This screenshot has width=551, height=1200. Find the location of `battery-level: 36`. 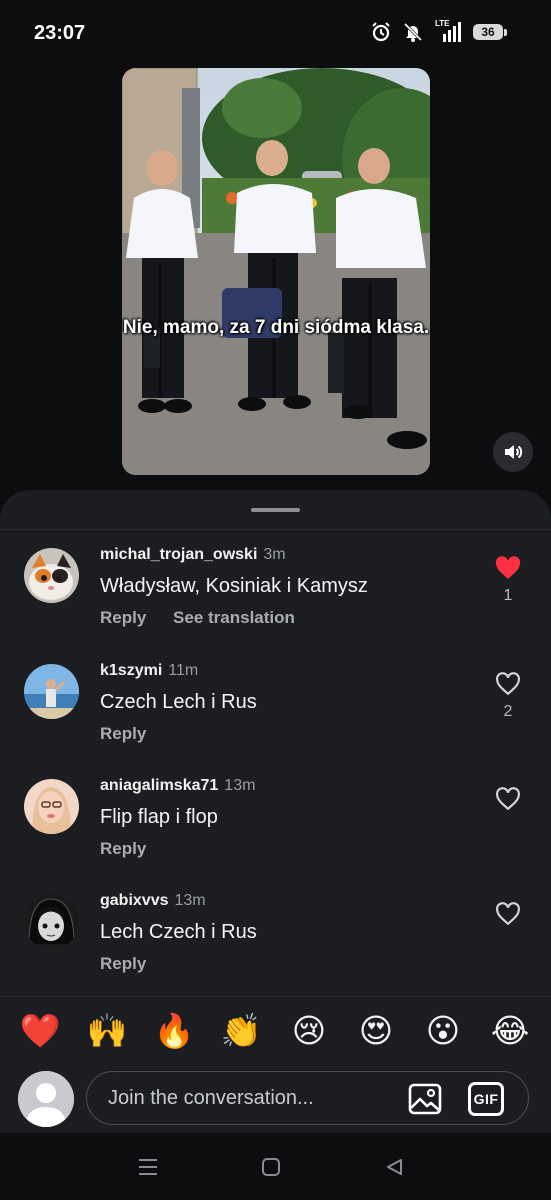

battery-level: 36 is located at coordinates (488, 32).